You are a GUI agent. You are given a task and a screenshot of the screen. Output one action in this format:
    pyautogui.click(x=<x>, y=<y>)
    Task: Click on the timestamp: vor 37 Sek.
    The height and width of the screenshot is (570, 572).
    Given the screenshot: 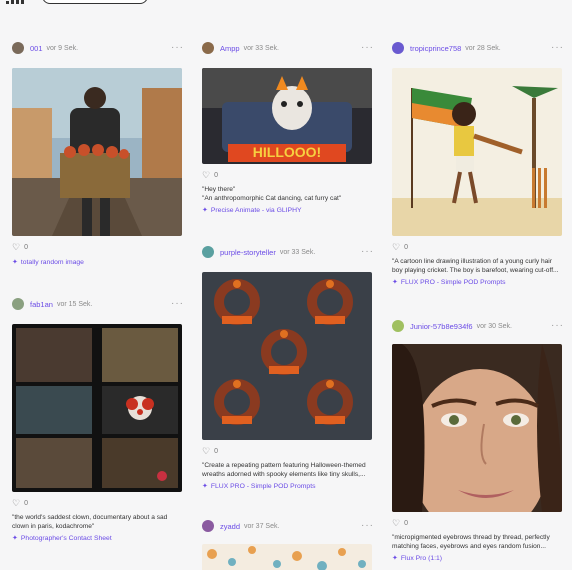 What is the action you would take?
    pyautogui.click(x=262, y=526)
    